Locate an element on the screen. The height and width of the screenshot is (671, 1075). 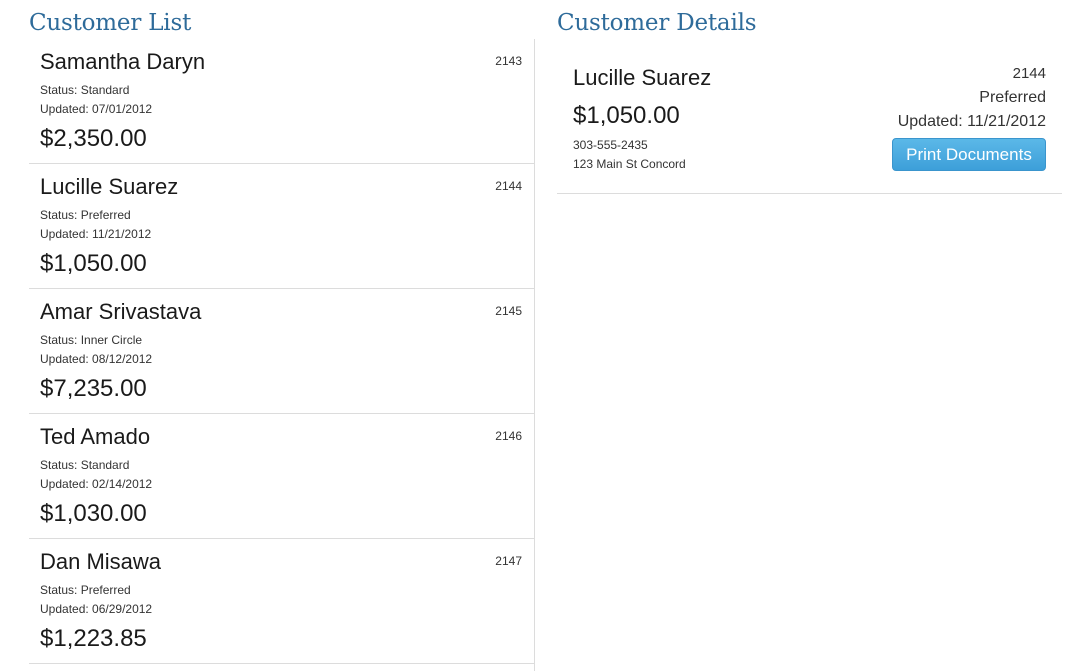
customer-name: Amar Srivastava is located at coordinates (121, 311).